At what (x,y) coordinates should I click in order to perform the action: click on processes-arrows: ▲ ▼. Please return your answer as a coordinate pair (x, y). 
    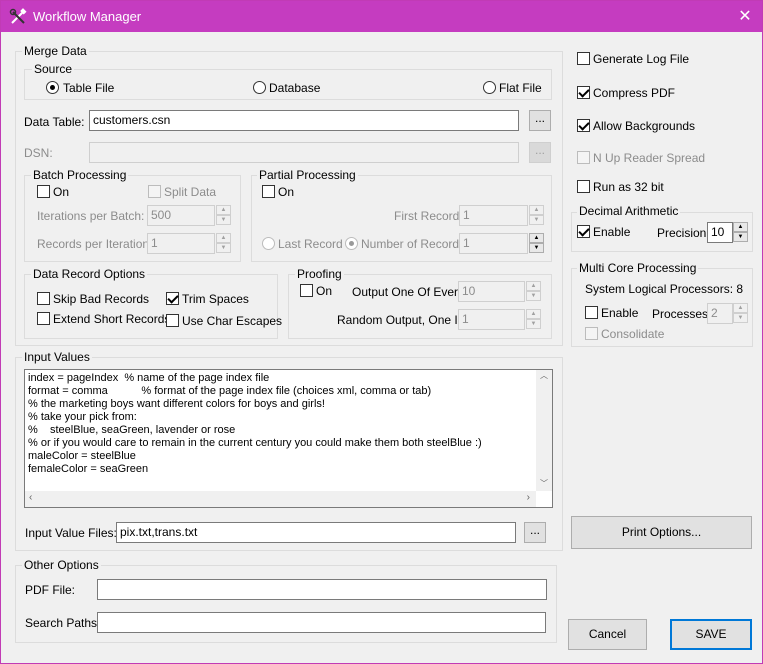
    Looking at the image, I should click on (740, 313).